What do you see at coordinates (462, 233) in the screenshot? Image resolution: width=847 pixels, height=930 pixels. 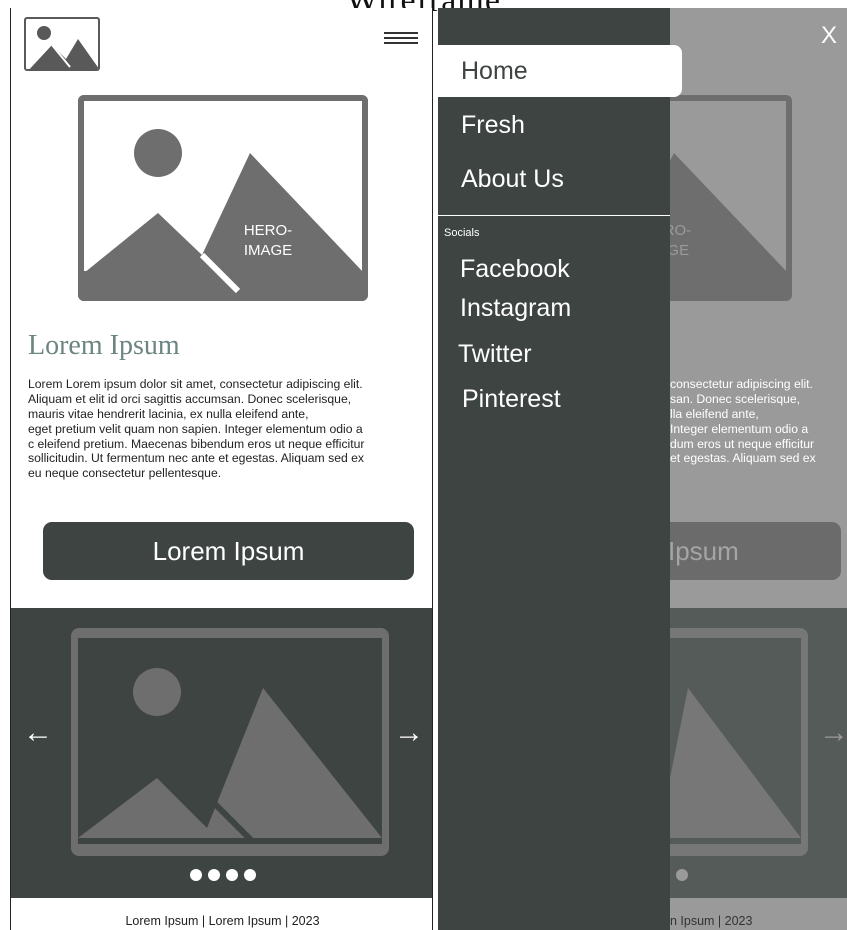 I see `socials-heading: Socials` at bounding box center [462, 233].